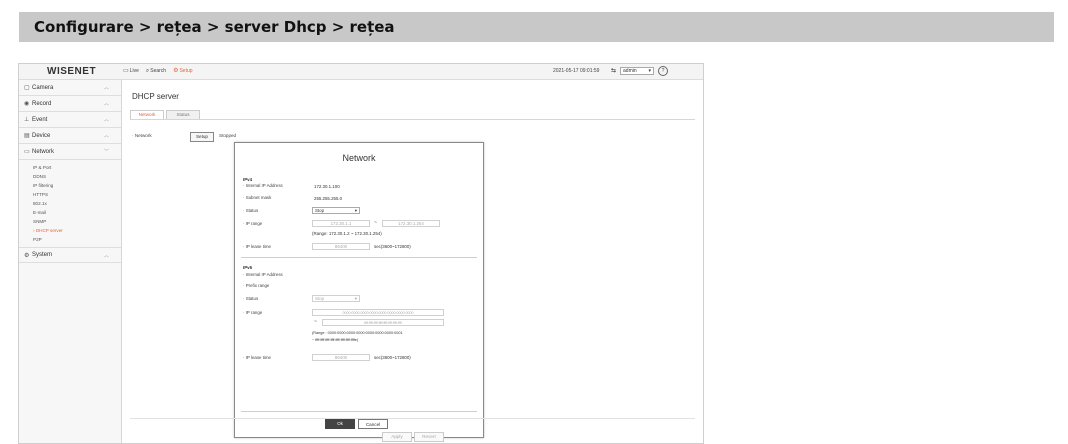 The image size is (1068, 444). Describe the element at coordinates (27, 88) in the screenshot. I see `camera-icon: ▢` at that location.